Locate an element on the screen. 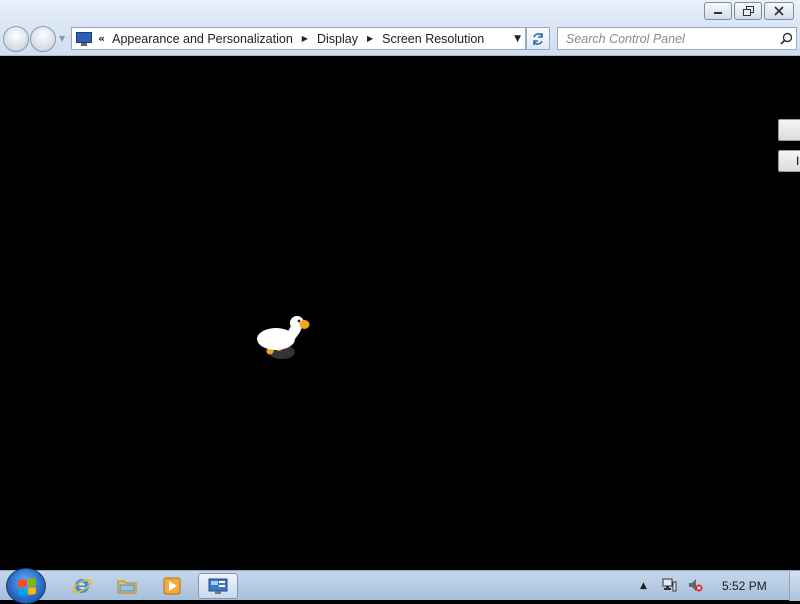 The image size is (800, 604). control-panel-icon is located at coordinates (218, 586).